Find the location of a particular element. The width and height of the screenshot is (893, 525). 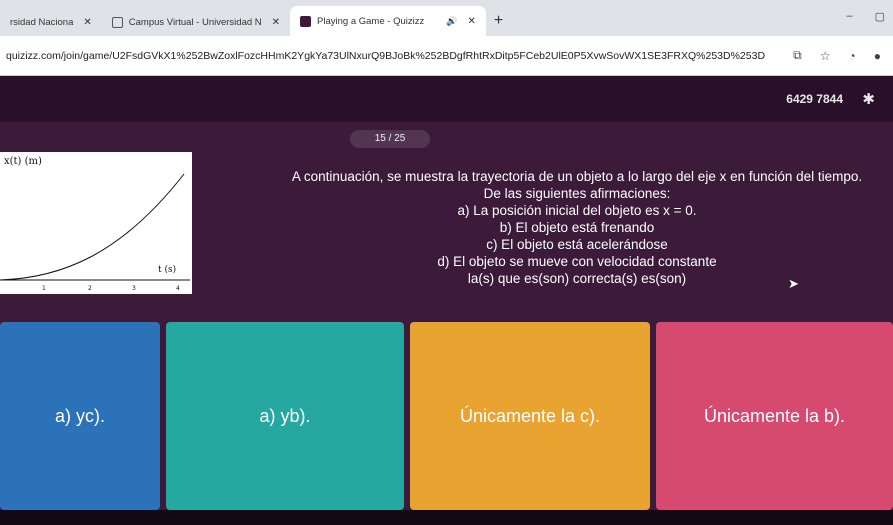

answer-option-3: Únicamente la c). is located at coordinates (530, 416).